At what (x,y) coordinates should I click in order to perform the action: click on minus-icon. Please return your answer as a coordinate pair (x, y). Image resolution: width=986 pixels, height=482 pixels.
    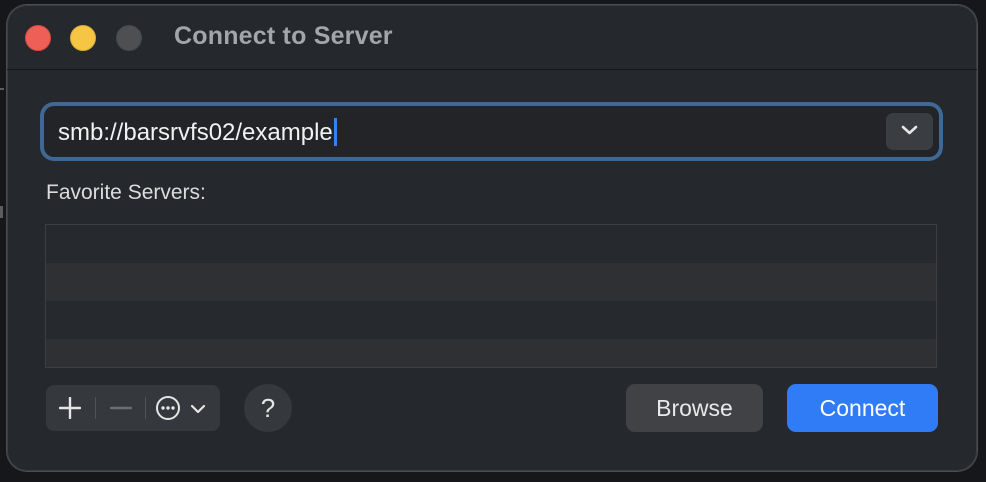
    Looking at the image, I should click on (121, 408).